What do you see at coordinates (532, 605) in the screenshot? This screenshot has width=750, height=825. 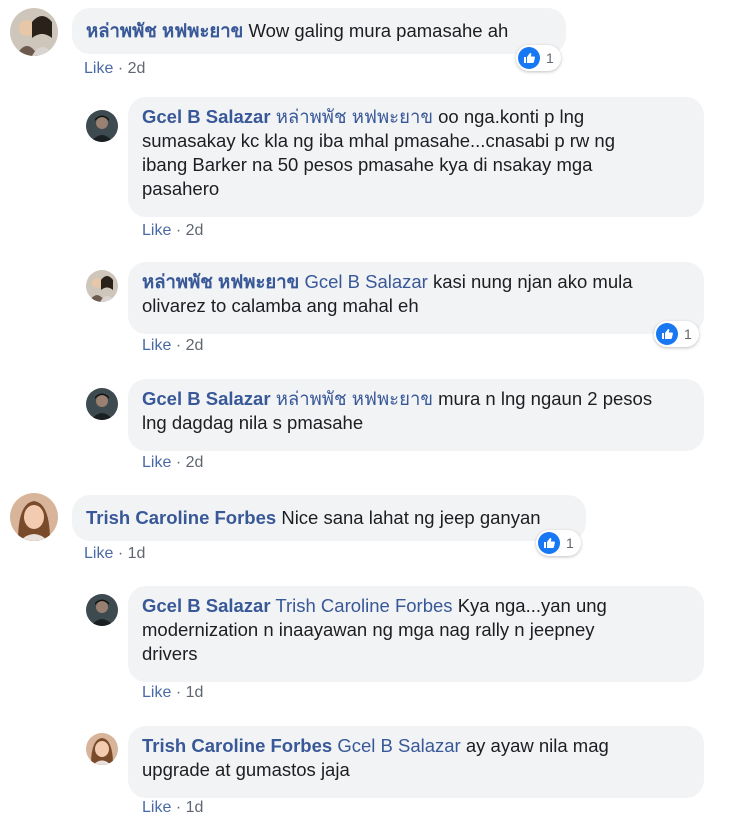 I see `comment-text: Kya nga...yan ung` at bounding box center [532, 605].